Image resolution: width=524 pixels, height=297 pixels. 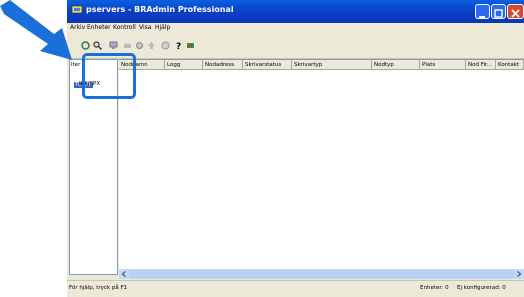 I want to click on close-button, so click(x=515, y=11).